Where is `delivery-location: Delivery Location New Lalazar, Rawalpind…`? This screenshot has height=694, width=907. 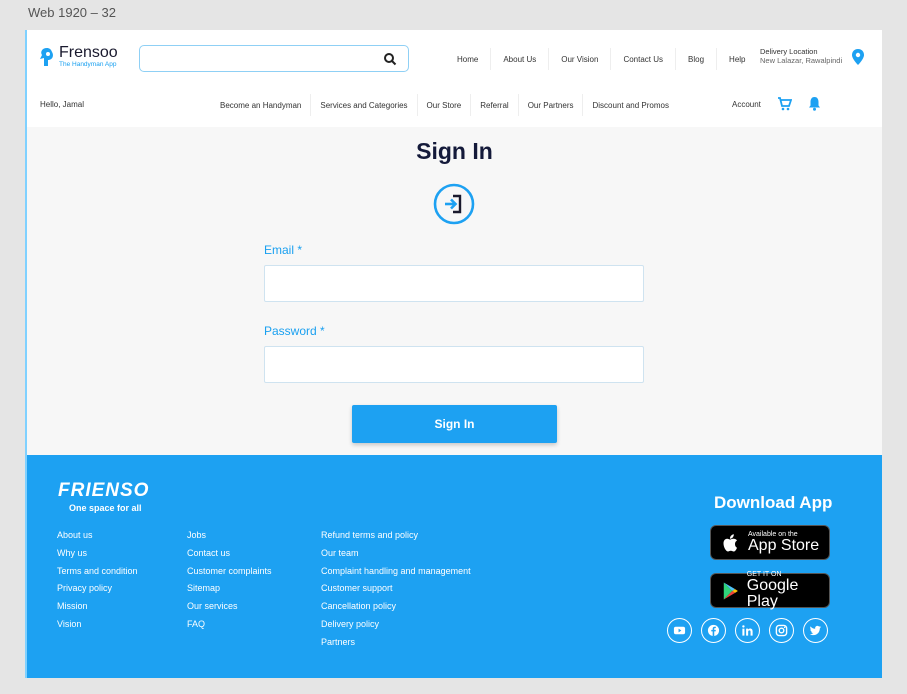
delivery-location: Delivery Location New Lalazar, Rawalpind… is located at coordinates (801, 56).